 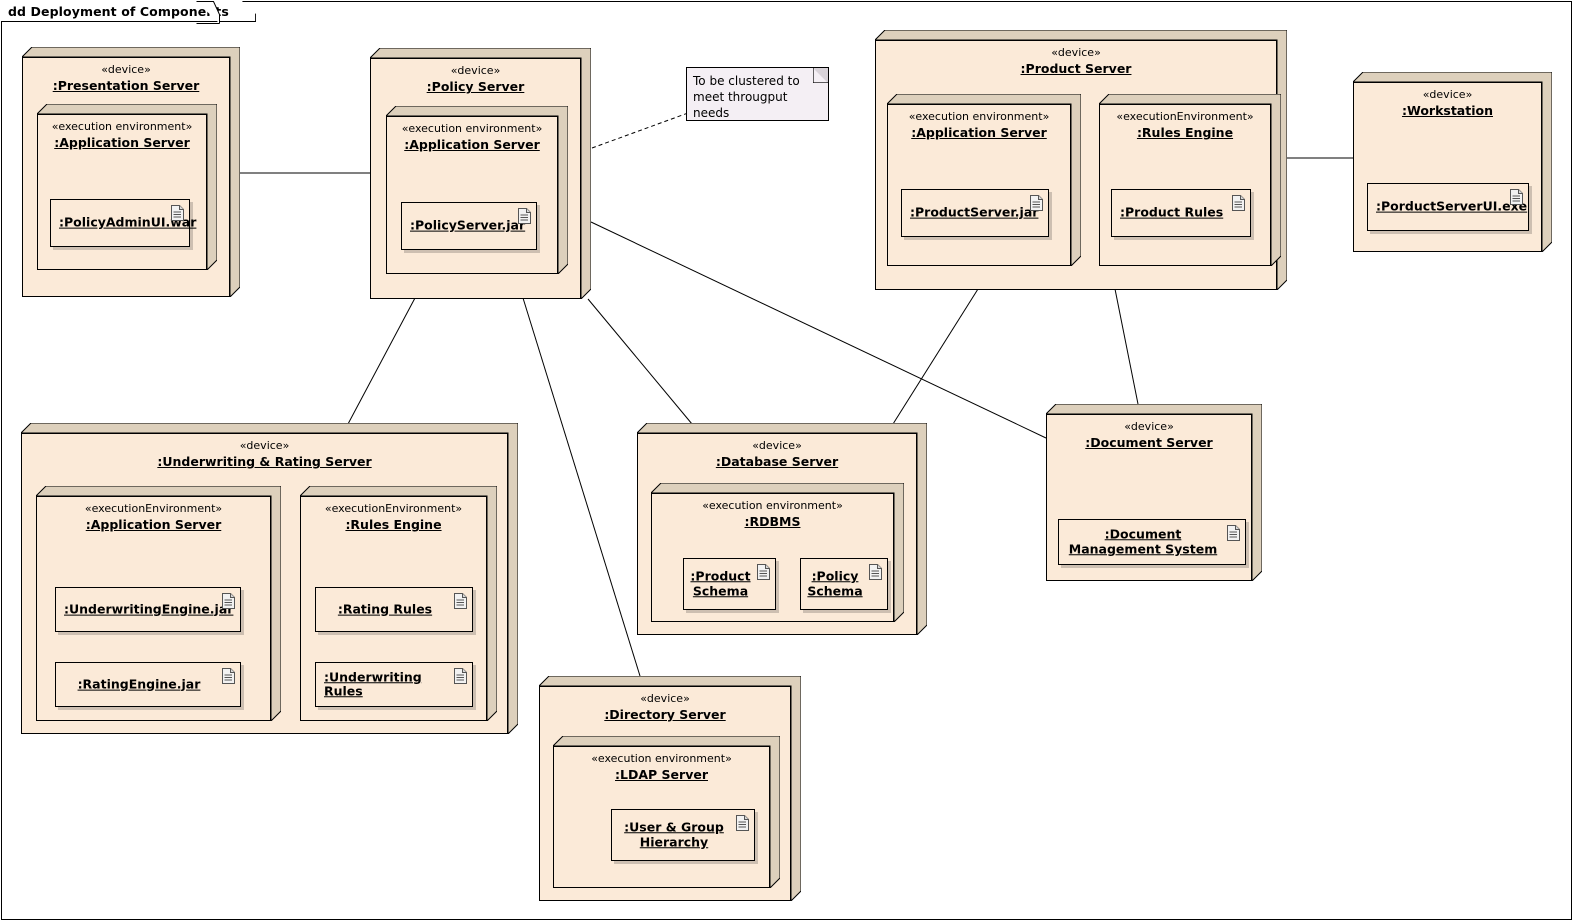 I want to click on artifact-underwriting-rules: :Underwriting Rules, so click(x=394, y=684).